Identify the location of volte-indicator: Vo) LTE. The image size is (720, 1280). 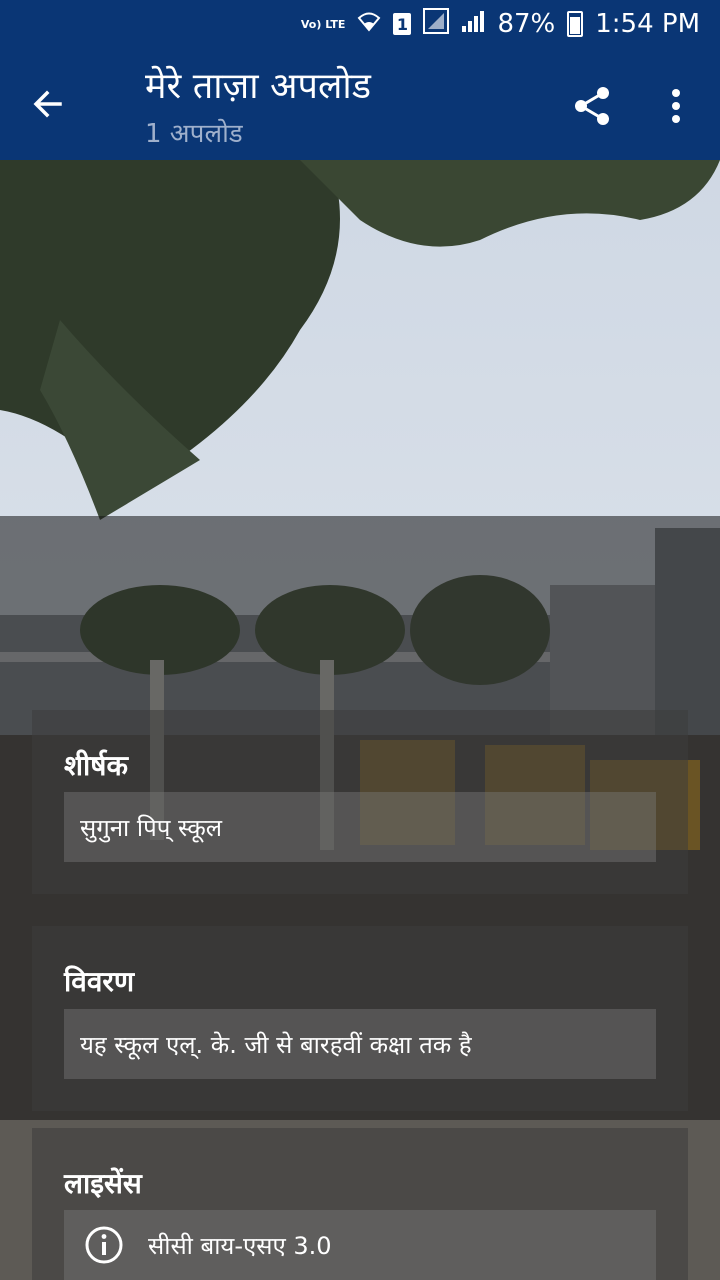
(323, 24).